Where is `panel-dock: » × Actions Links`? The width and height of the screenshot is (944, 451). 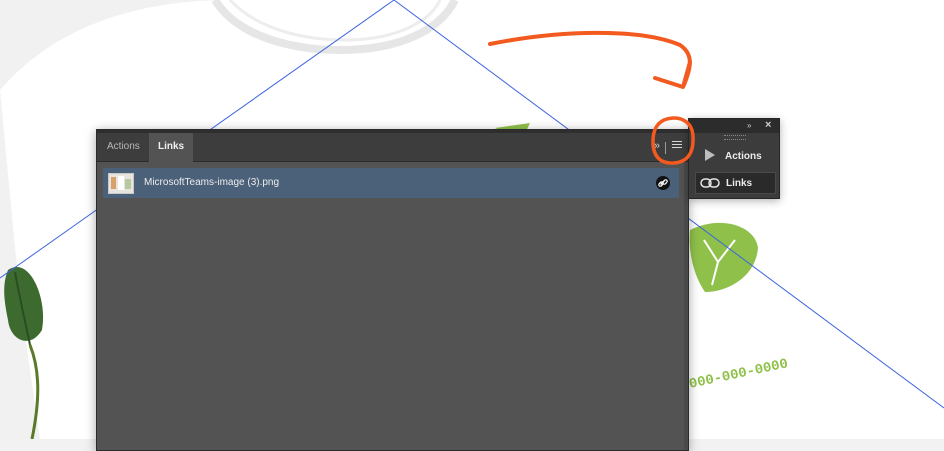
panel-dock: » × Actions Links is located at coordinates (734, 158).